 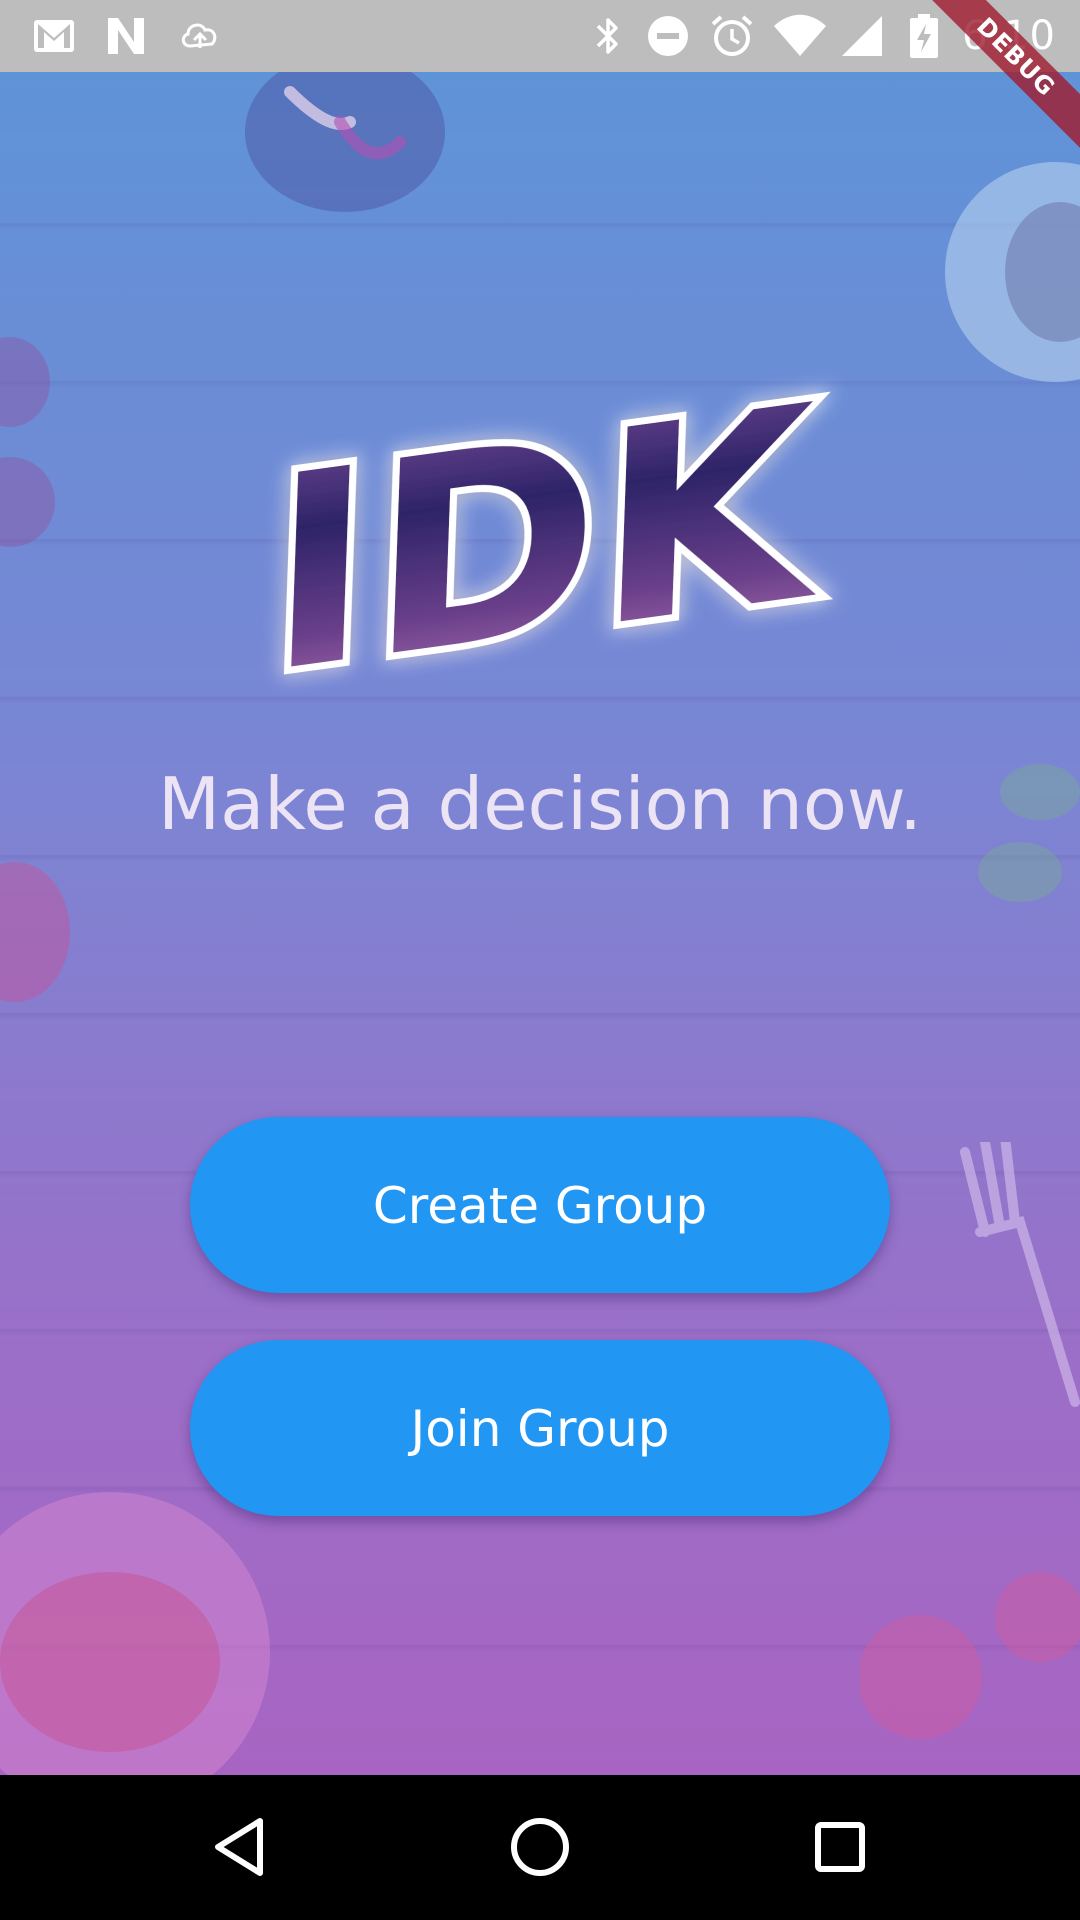 I want to click on gmail-icon, so click(x=54, y=36).